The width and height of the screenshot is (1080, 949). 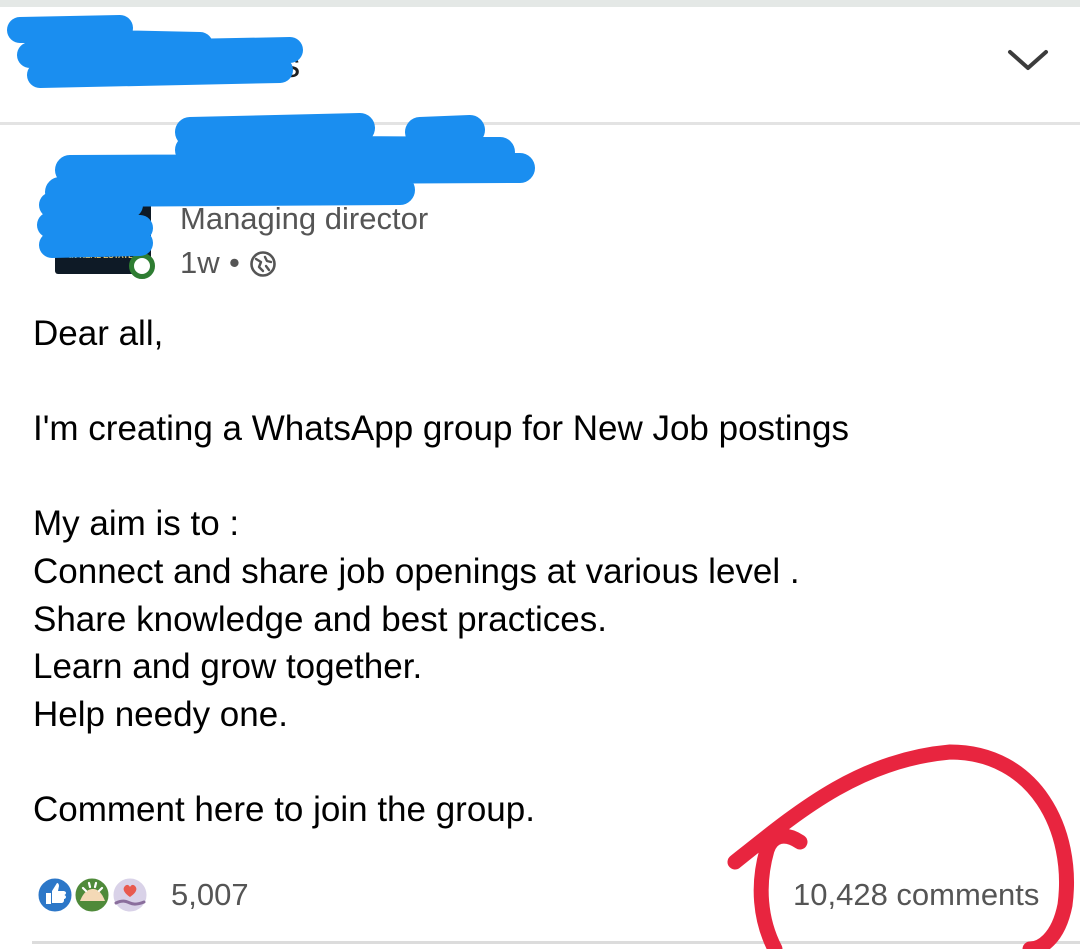 I want to click on post-line: My aim is to :, so click(x=136, y=524).